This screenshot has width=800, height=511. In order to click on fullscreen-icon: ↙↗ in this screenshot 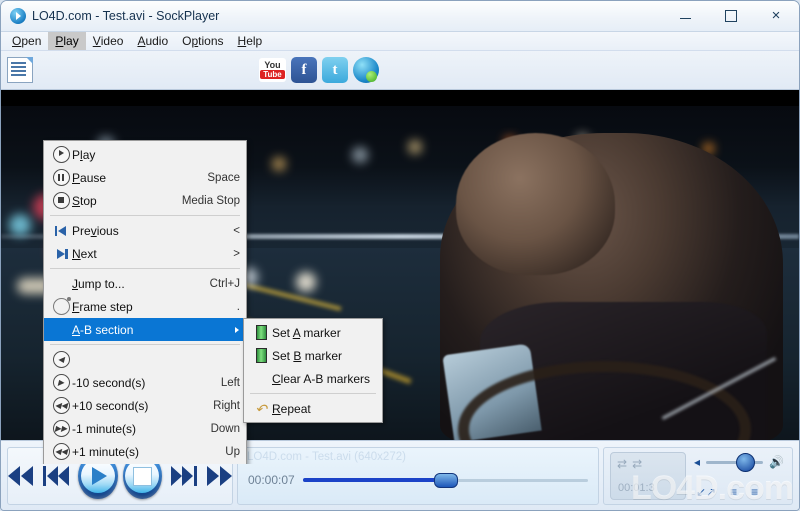, I will do `click(706, 492)`.